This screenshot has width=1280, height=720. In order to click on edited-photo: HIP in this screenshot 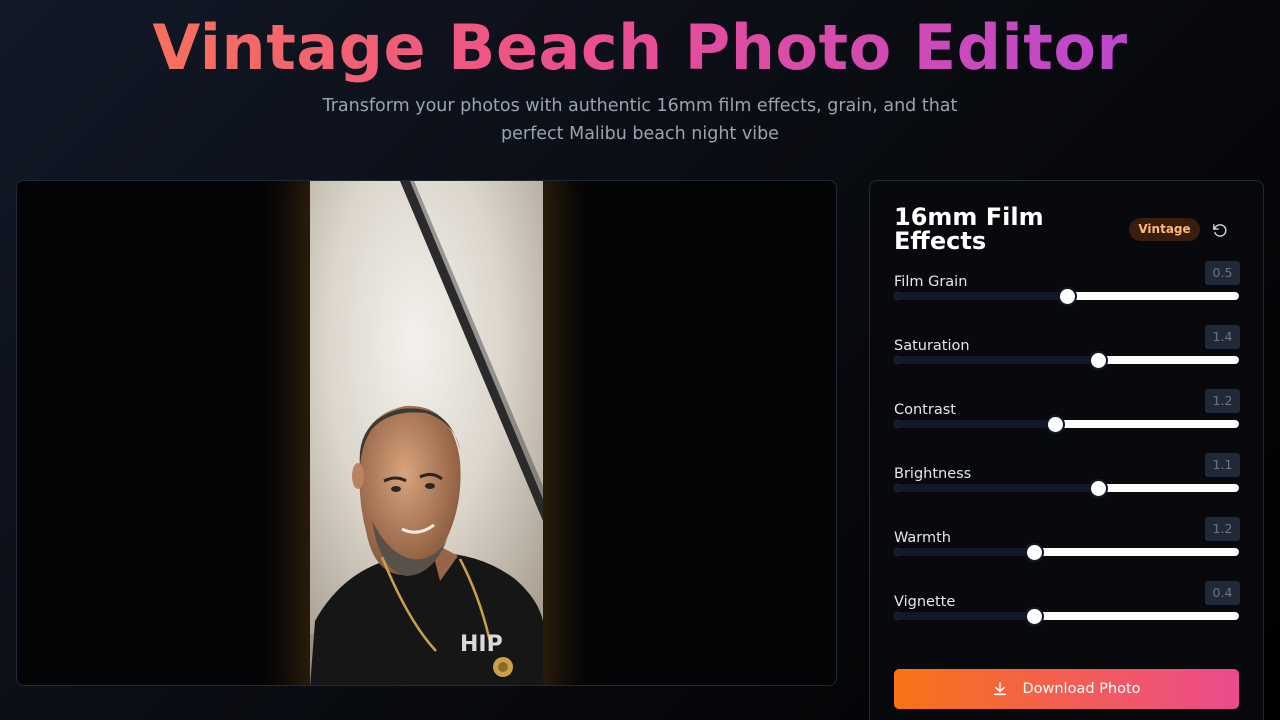, I will do `click(426, 433)`.